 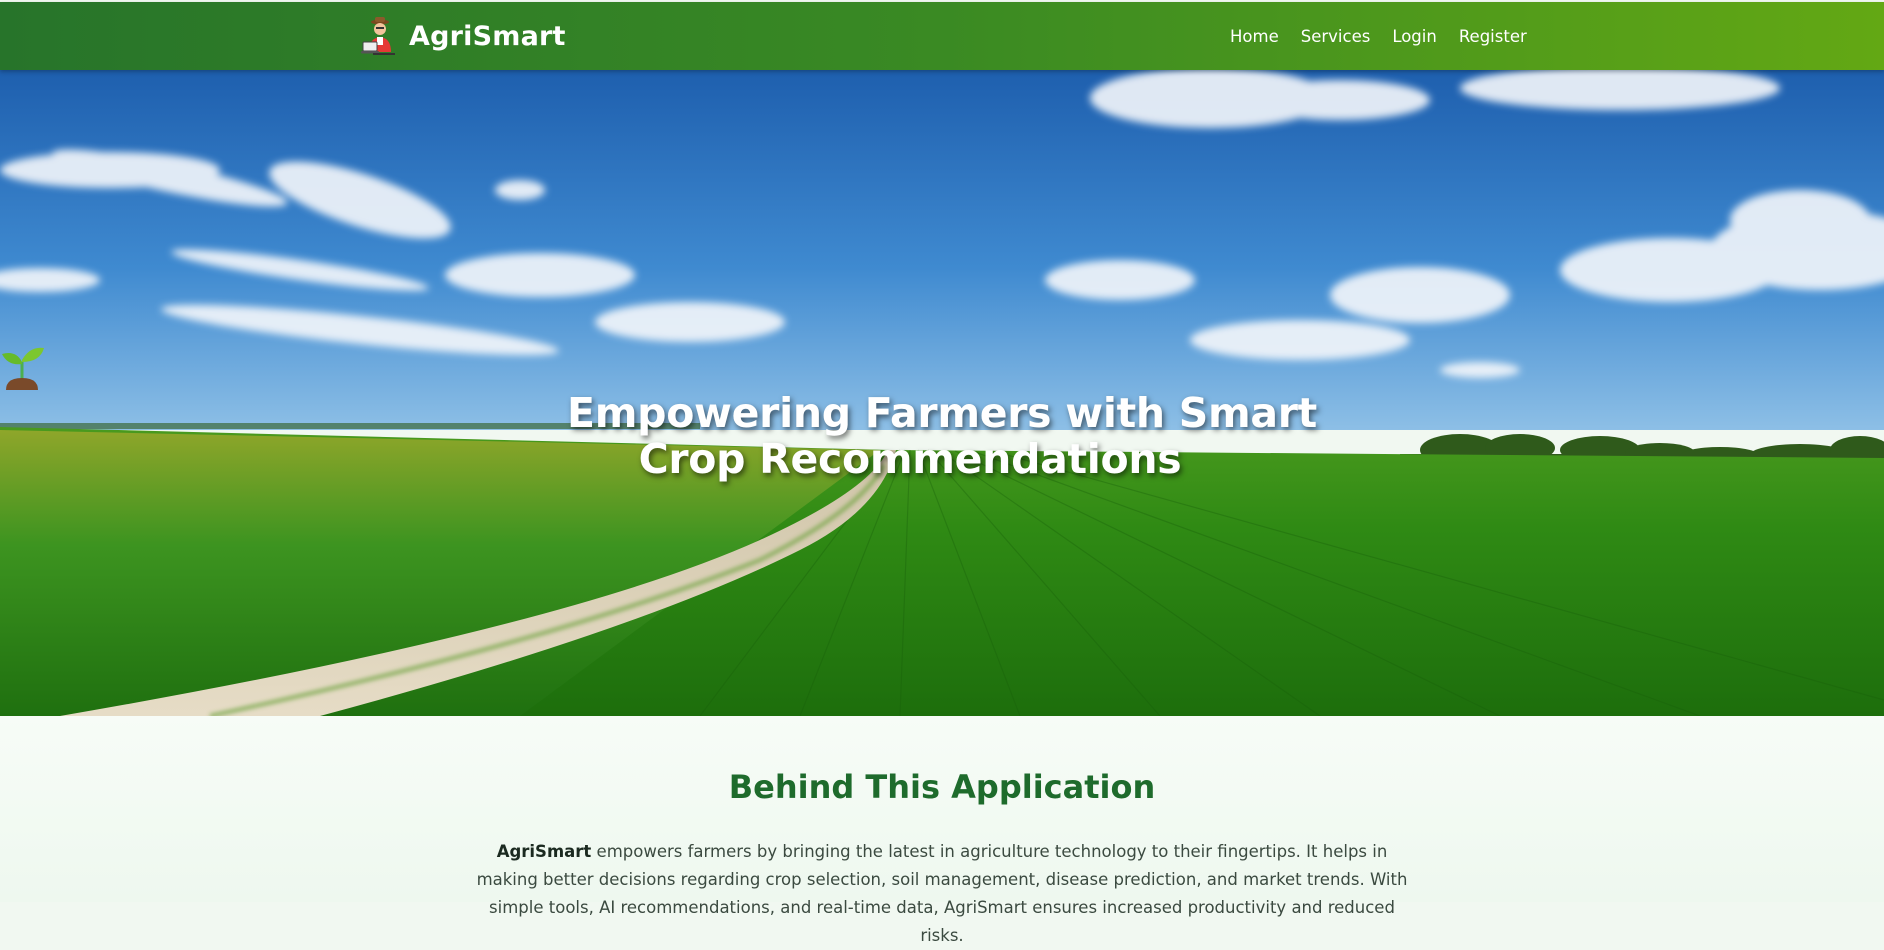 What do you see at coordinates (1336, 36) in the screenshot?
I see `nav-services-link: Services` at bounding box center [1336, 36].